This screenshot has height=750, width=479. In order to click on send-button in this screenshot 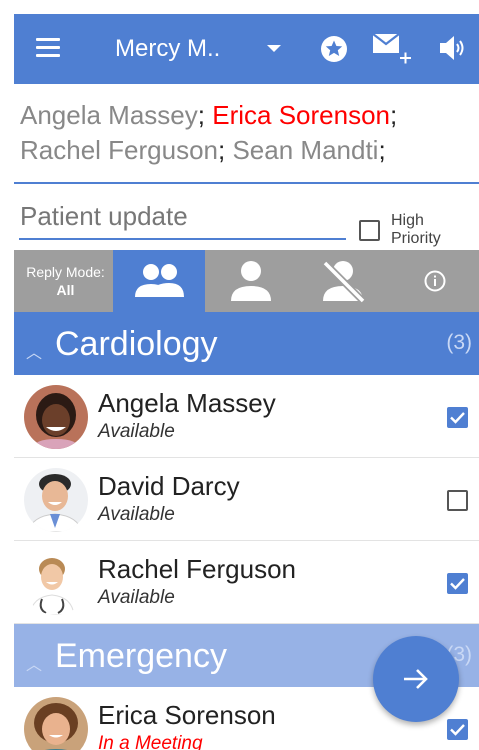, I will do `click(416, 679)`.